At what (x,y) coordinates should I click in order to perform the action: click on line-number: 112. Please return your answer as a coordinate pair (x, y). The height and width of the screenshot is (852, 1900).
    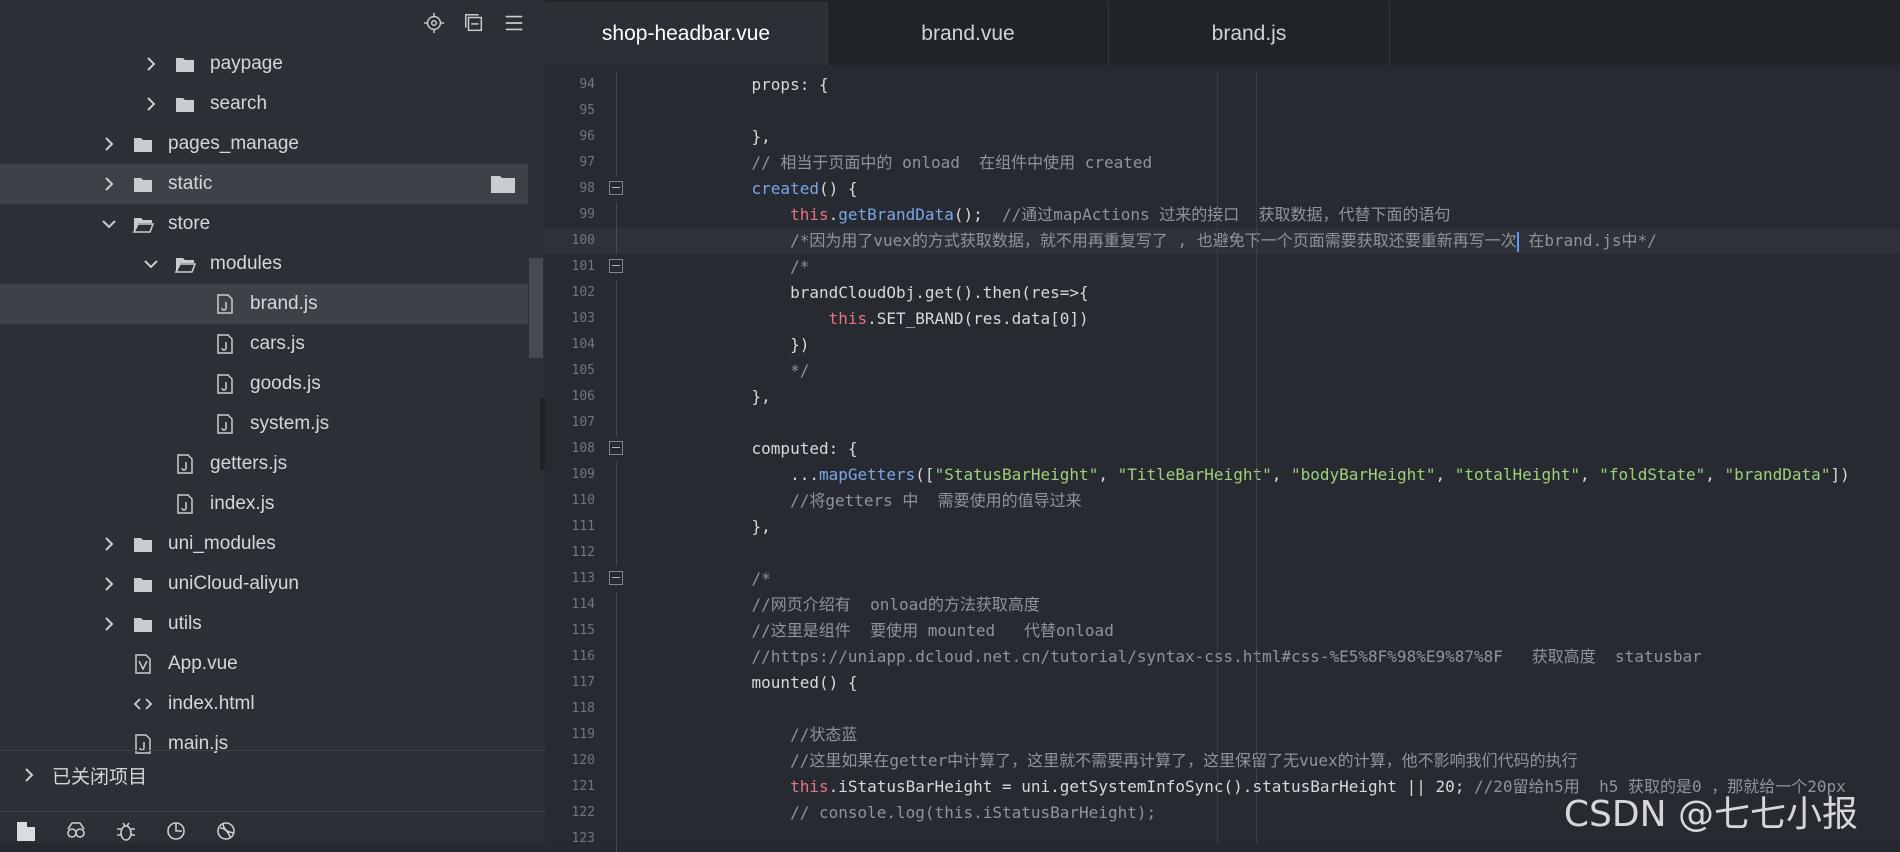
    Looking at the image, I should click on (583, 552).